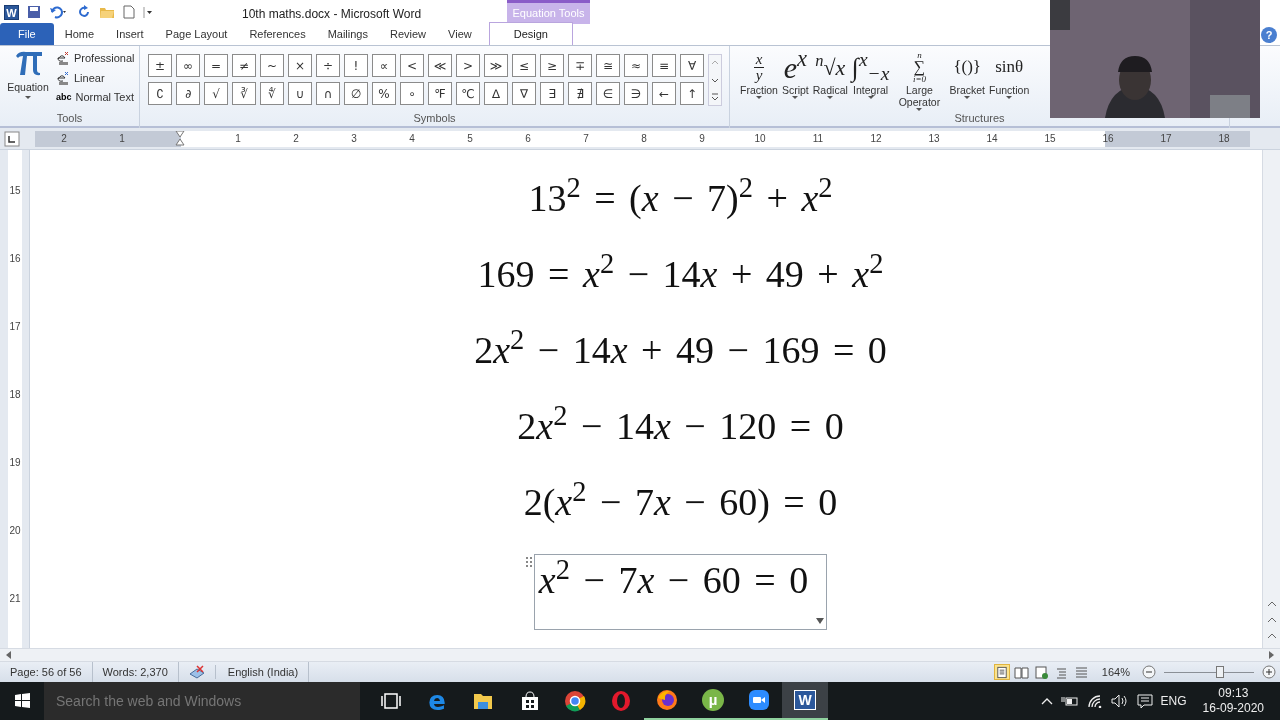 Image resolution: width=1280 pixels, height=720 pixels. Describe the element at coordinates (1115, 672) in the screenshot. I see `zoom-level: 164%` at that location.